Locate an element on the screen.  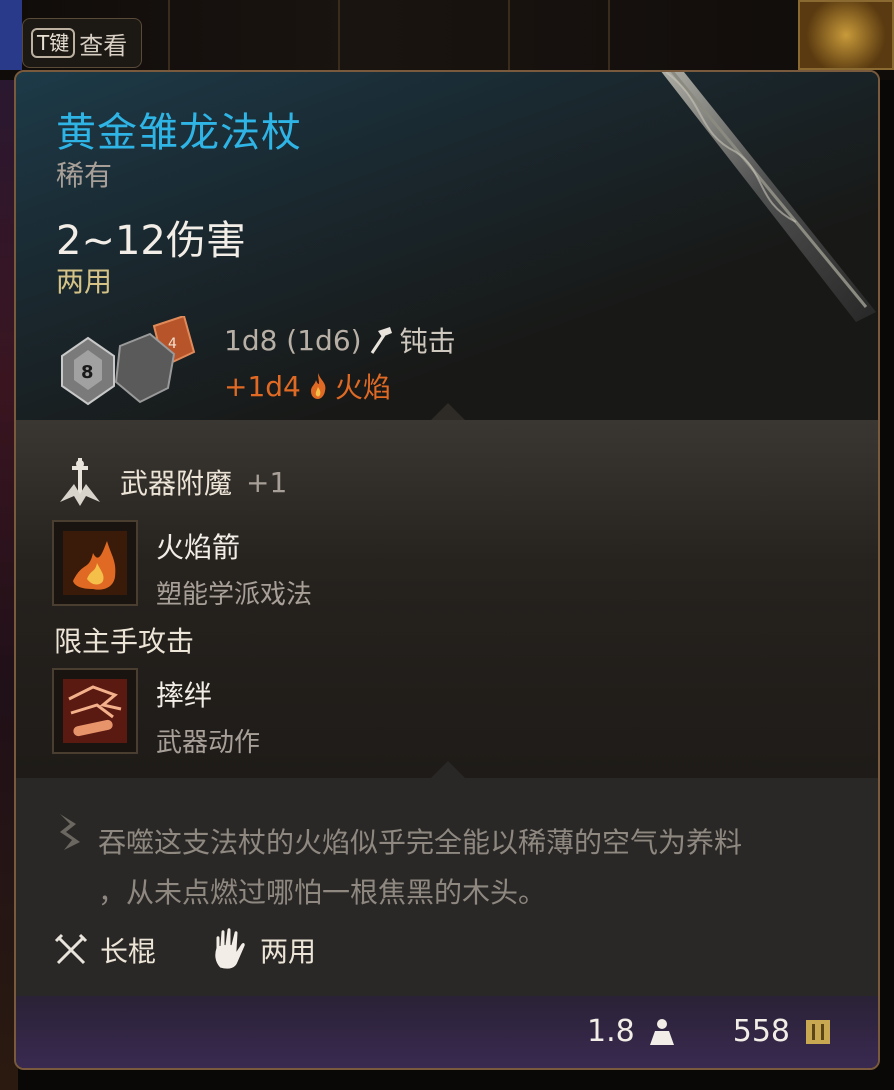
hand-icon is located at coordinates (230, 949).